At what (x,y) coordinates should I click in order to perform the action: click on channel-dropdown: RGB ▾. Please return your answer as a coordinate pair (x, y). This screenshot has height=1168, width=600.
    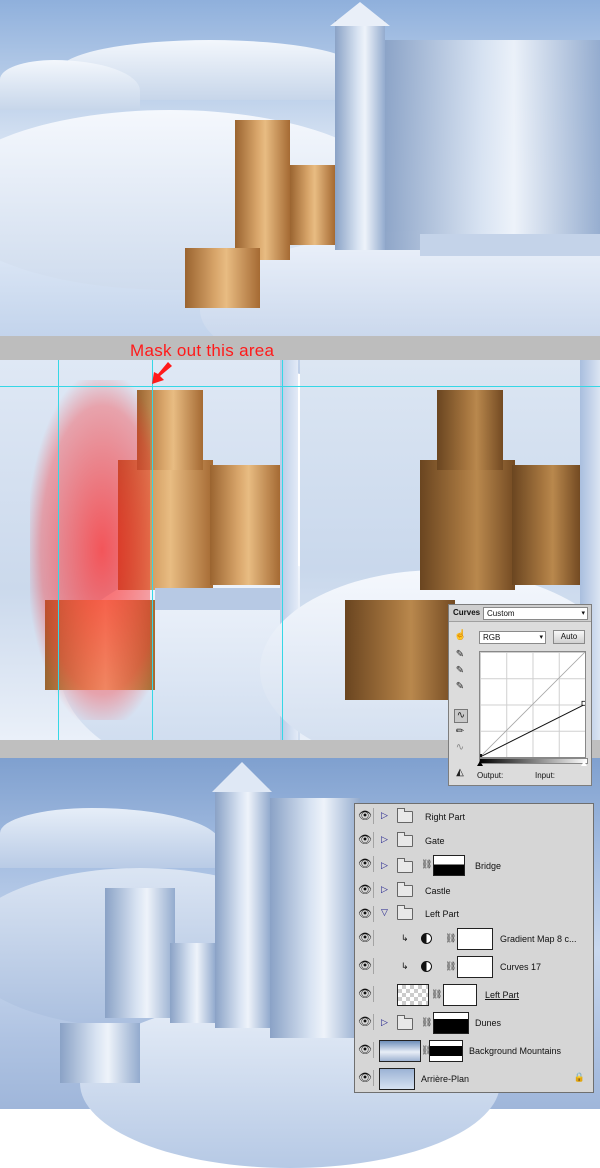
    Looking at the image, I should click on (512, 637).